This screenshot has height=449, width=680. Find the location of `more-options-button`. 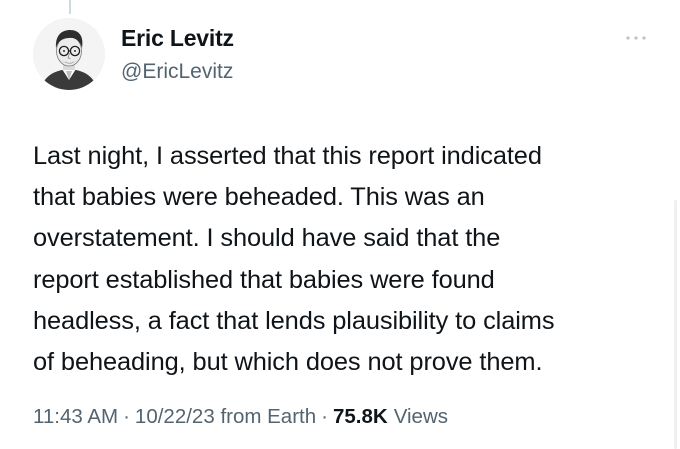

more-options-button is located at coordinates (636, 38).